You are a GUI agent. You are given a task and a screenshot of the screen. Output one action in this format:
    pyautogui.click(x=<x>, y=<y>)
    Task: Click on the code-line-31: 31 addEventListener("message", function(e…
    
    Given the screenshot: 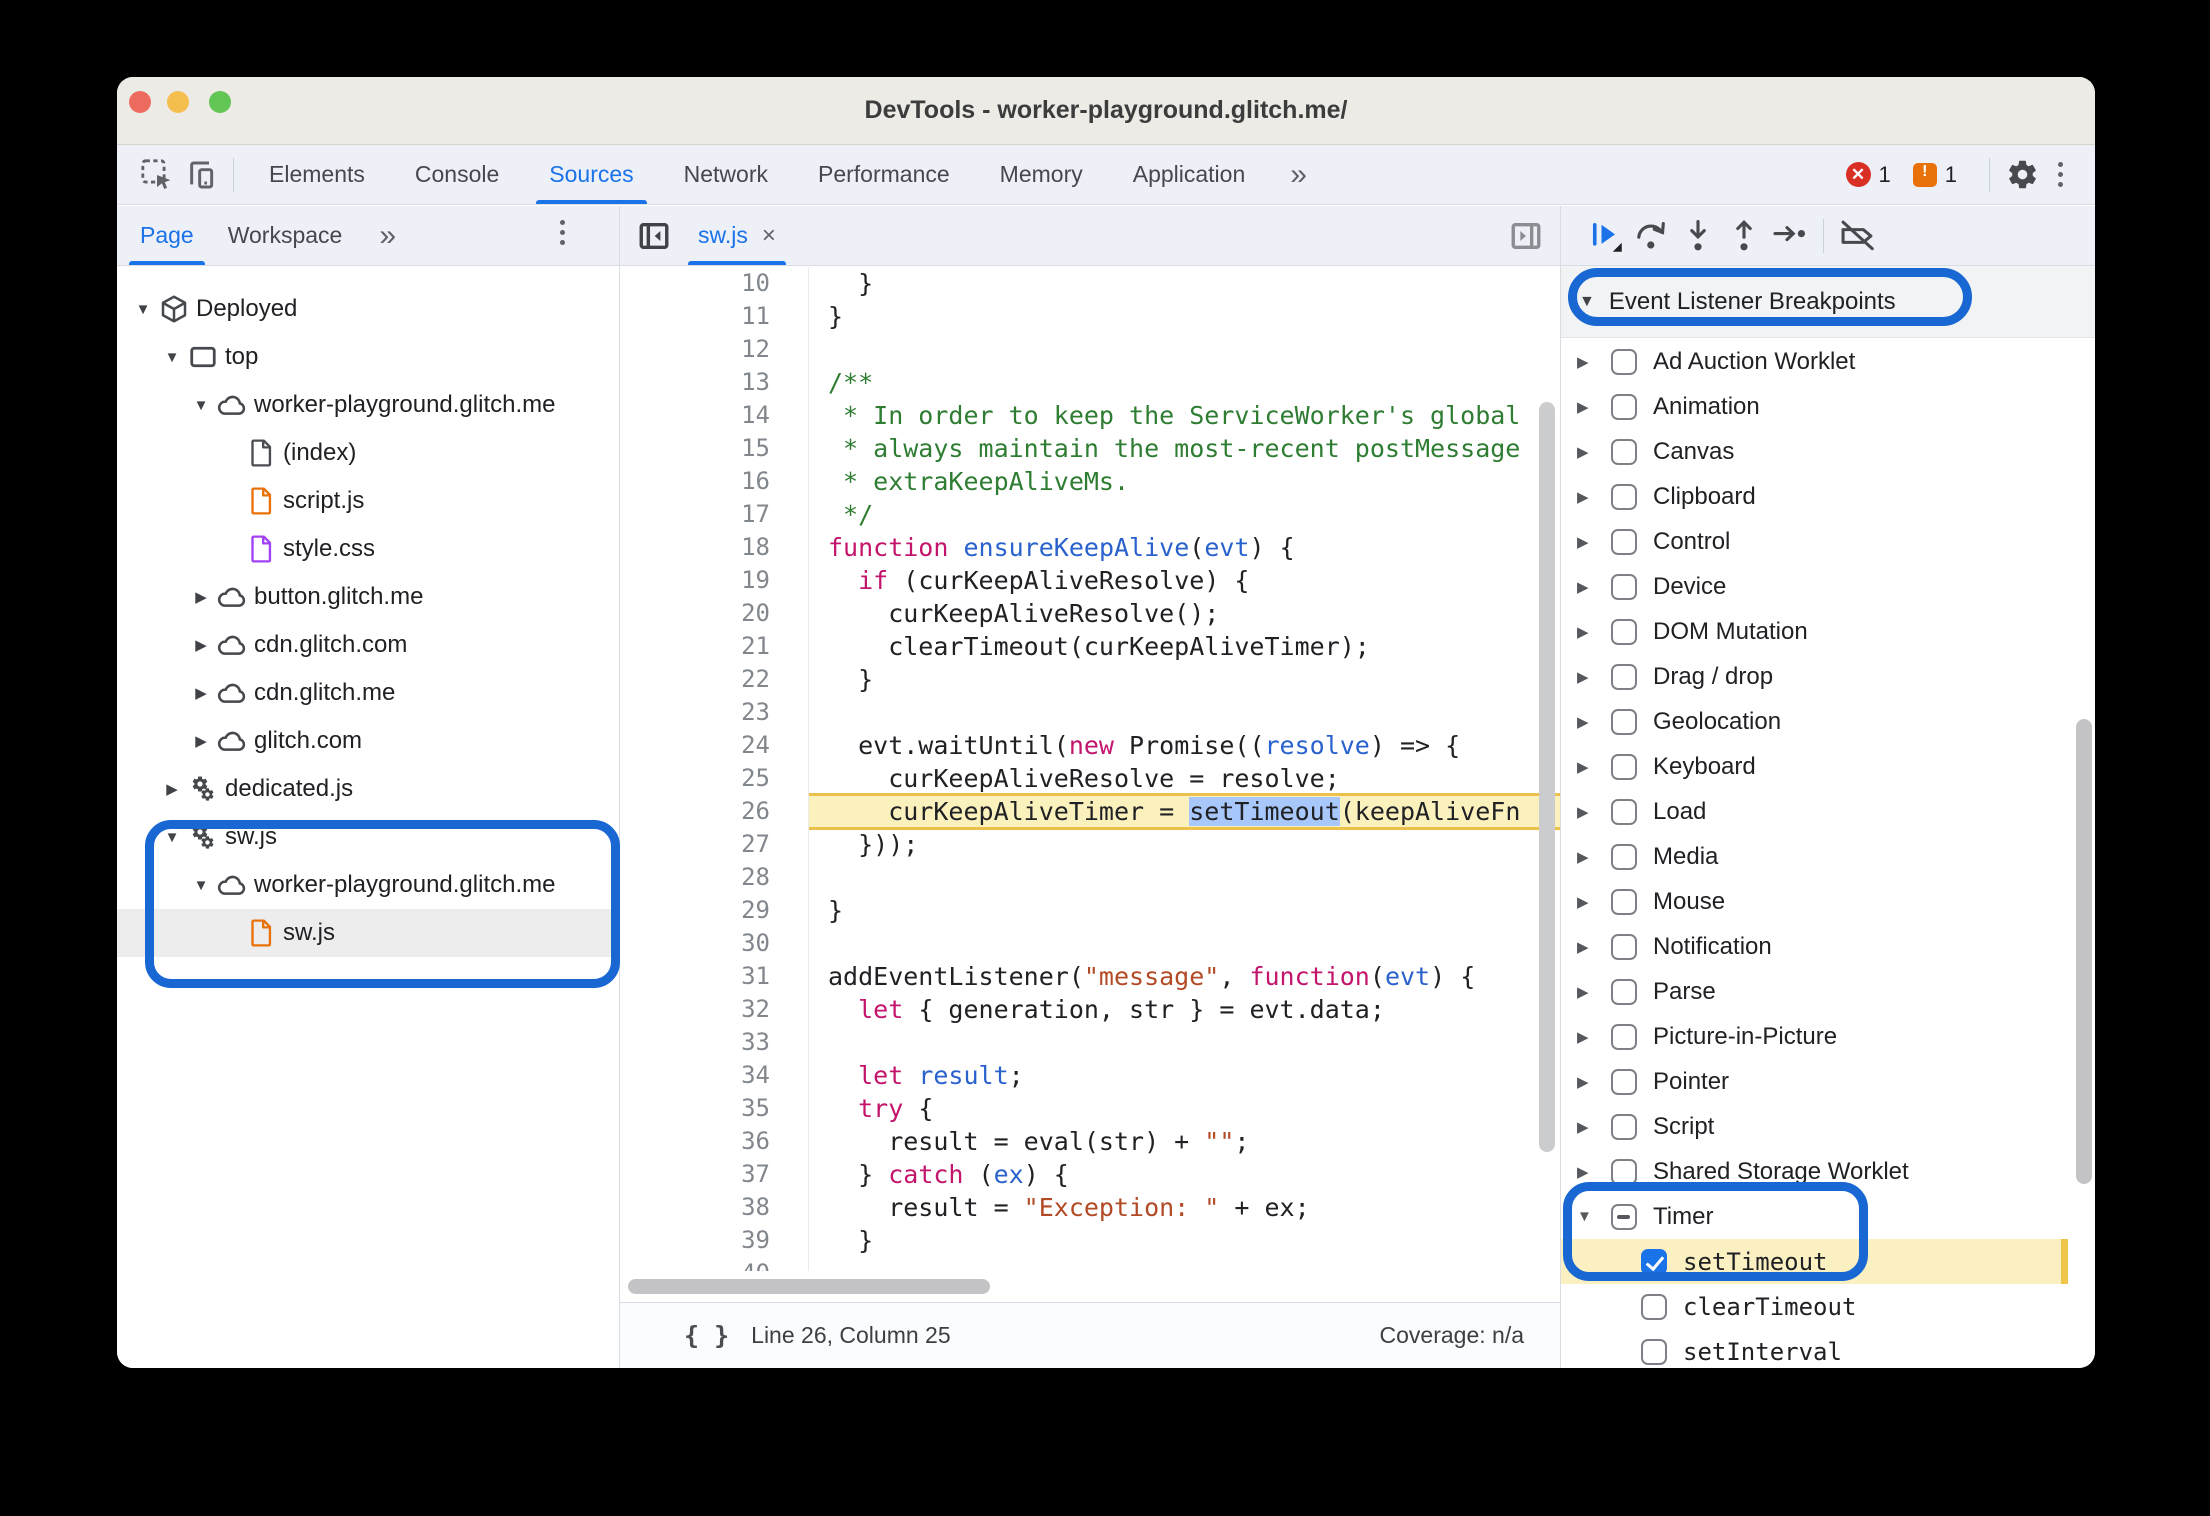 What is the action you would take?
    pyautogui.click(x=1090, y=976)
    